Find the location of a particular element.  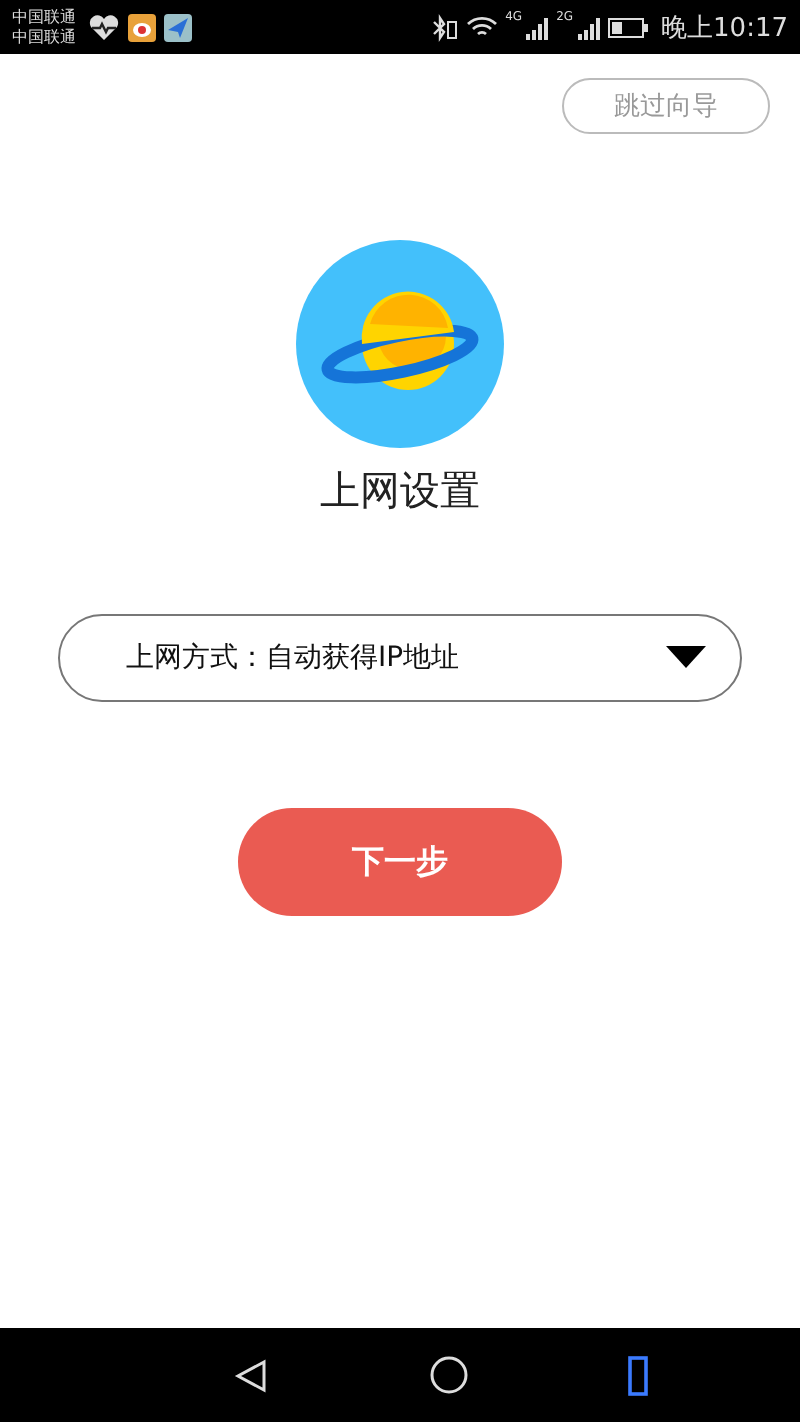

next-button: 下一步 is located at coordinates (400, 862).